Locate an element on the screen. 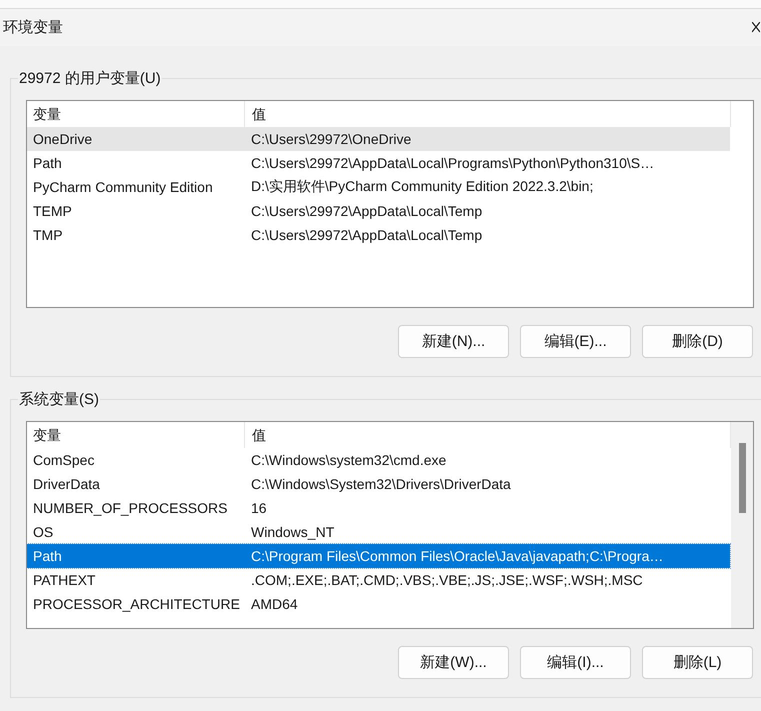 The width and height of the screenshot is (761, 711). group-title: 系统变量(S) is located at coordinates (59, 399).